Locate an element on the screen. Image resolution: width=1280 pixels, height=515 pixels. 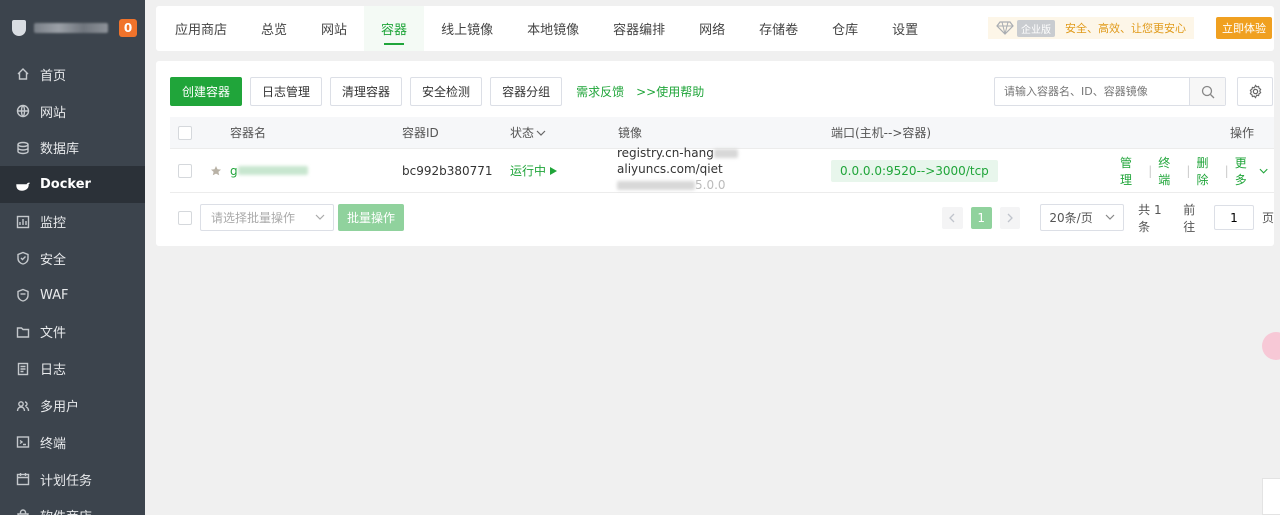
chevron-right-icon is located at coordinates (1010, 217).